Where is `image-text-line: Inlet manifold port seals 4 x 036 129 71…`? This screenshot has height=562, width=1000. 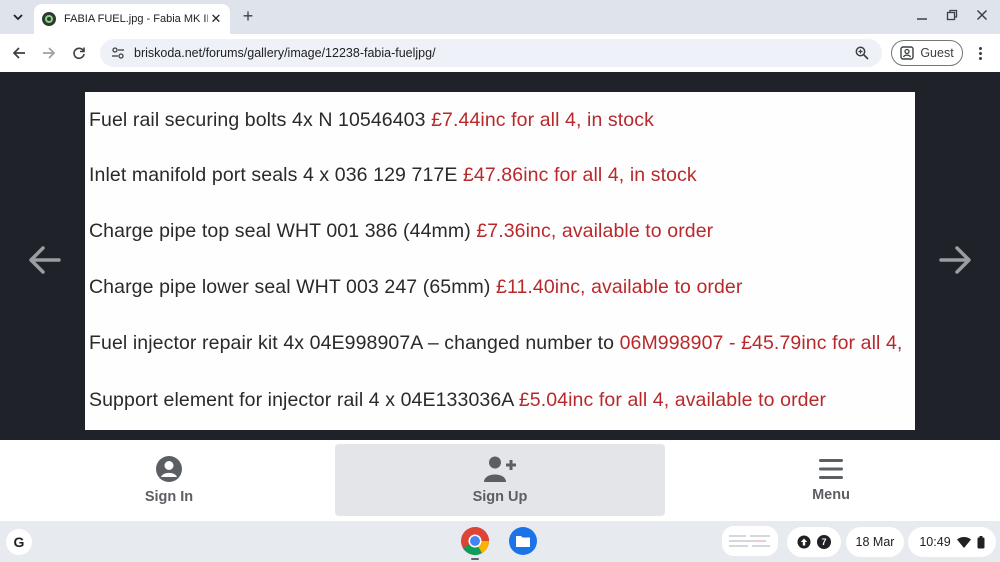
image-text-line: Inlet manifold port seals 4 x 036 129 71… is located at coordinates (393, 175).